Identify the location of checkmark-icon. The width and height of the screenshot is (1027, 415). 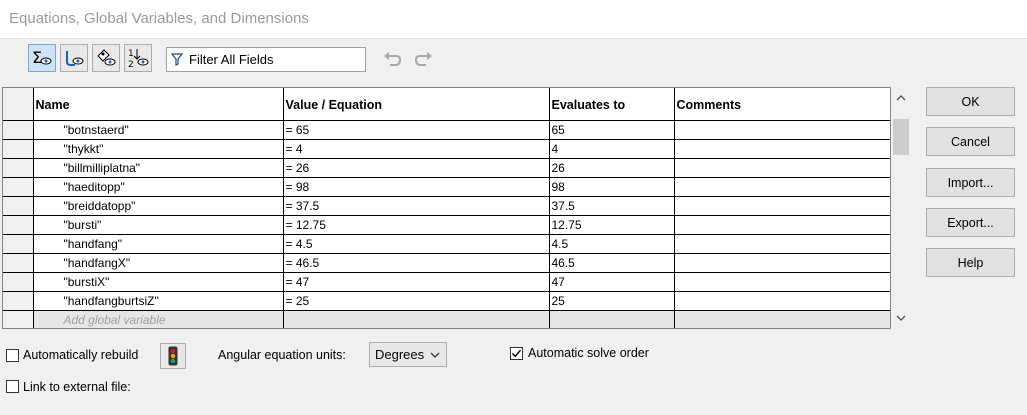
(516, 353).